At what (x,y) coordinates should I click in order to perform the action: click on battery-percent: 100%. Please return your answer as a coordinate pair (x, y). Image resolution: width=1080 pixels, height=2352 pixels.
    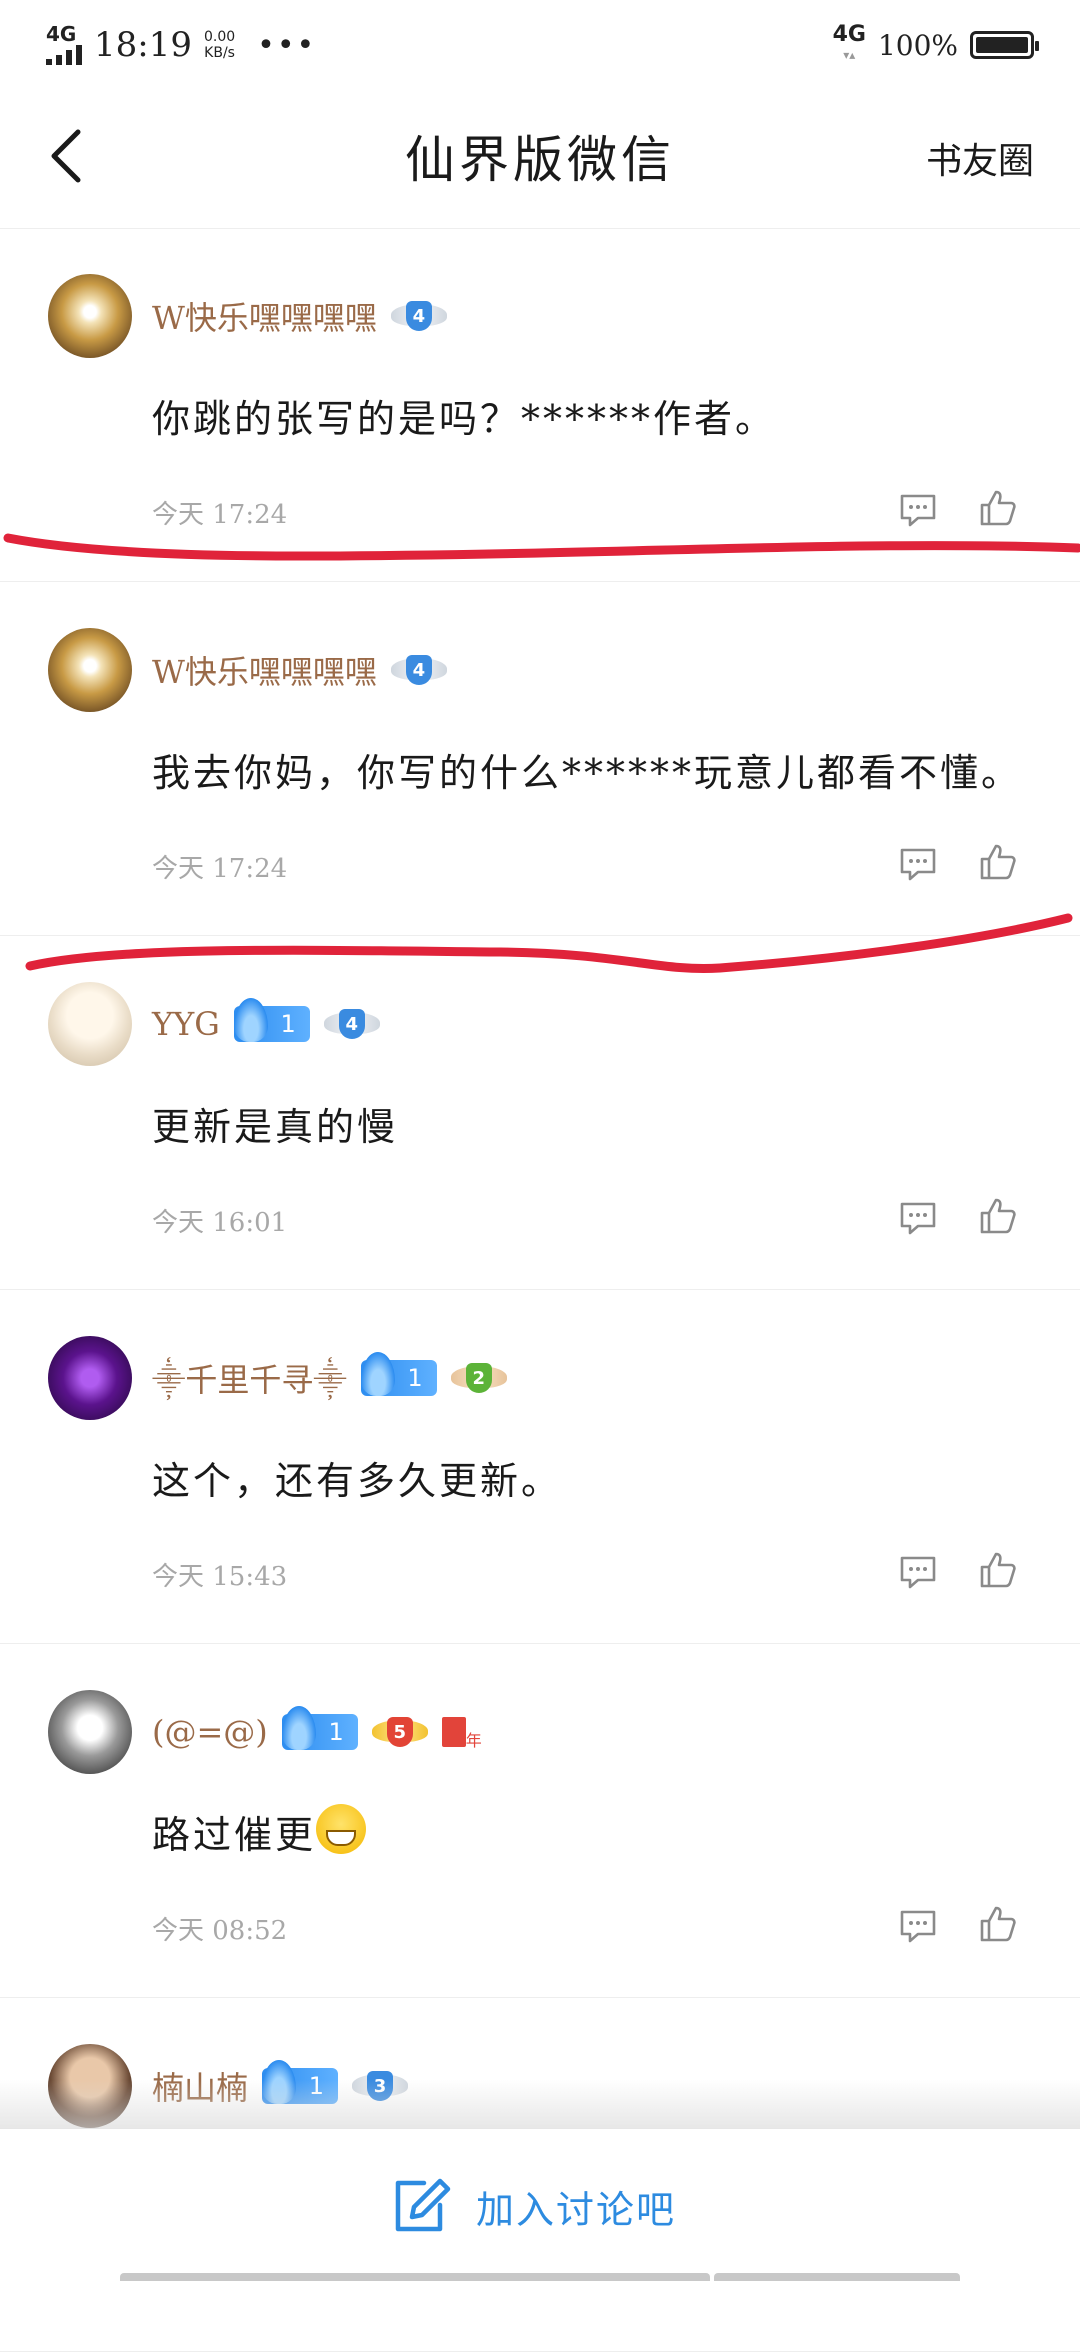
    Looking at the image, I should click on (917, 45).